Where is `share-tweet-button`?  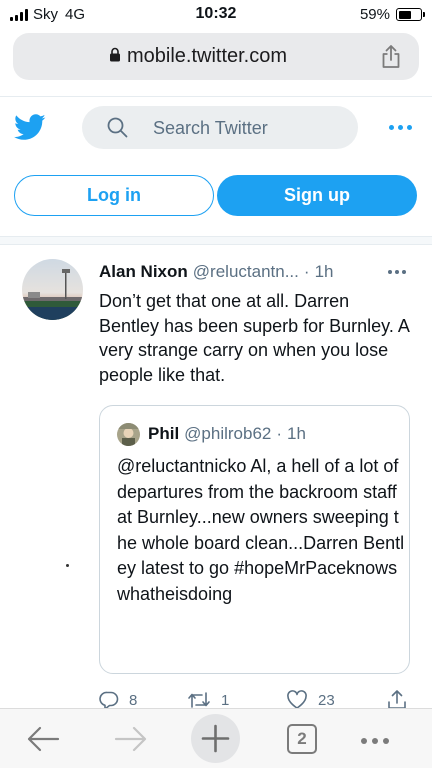 share-tweet-button is located at coordinates (402, 700).